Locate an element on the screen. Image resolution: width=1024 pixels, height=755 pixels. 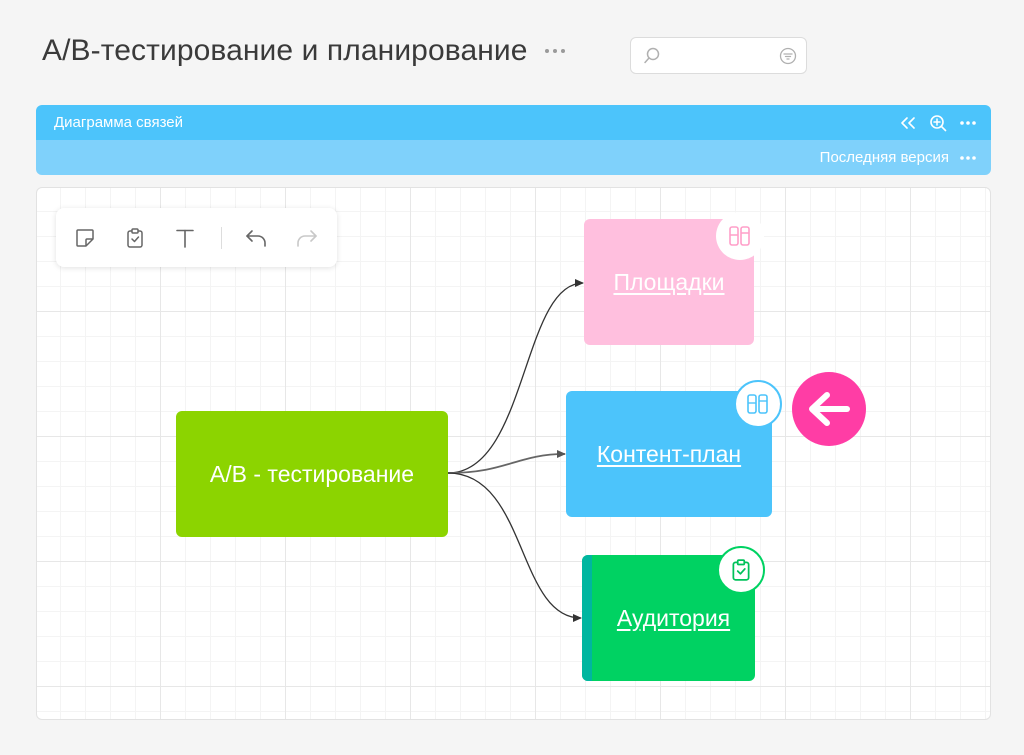
search-input is located at coordinates (720, 56).